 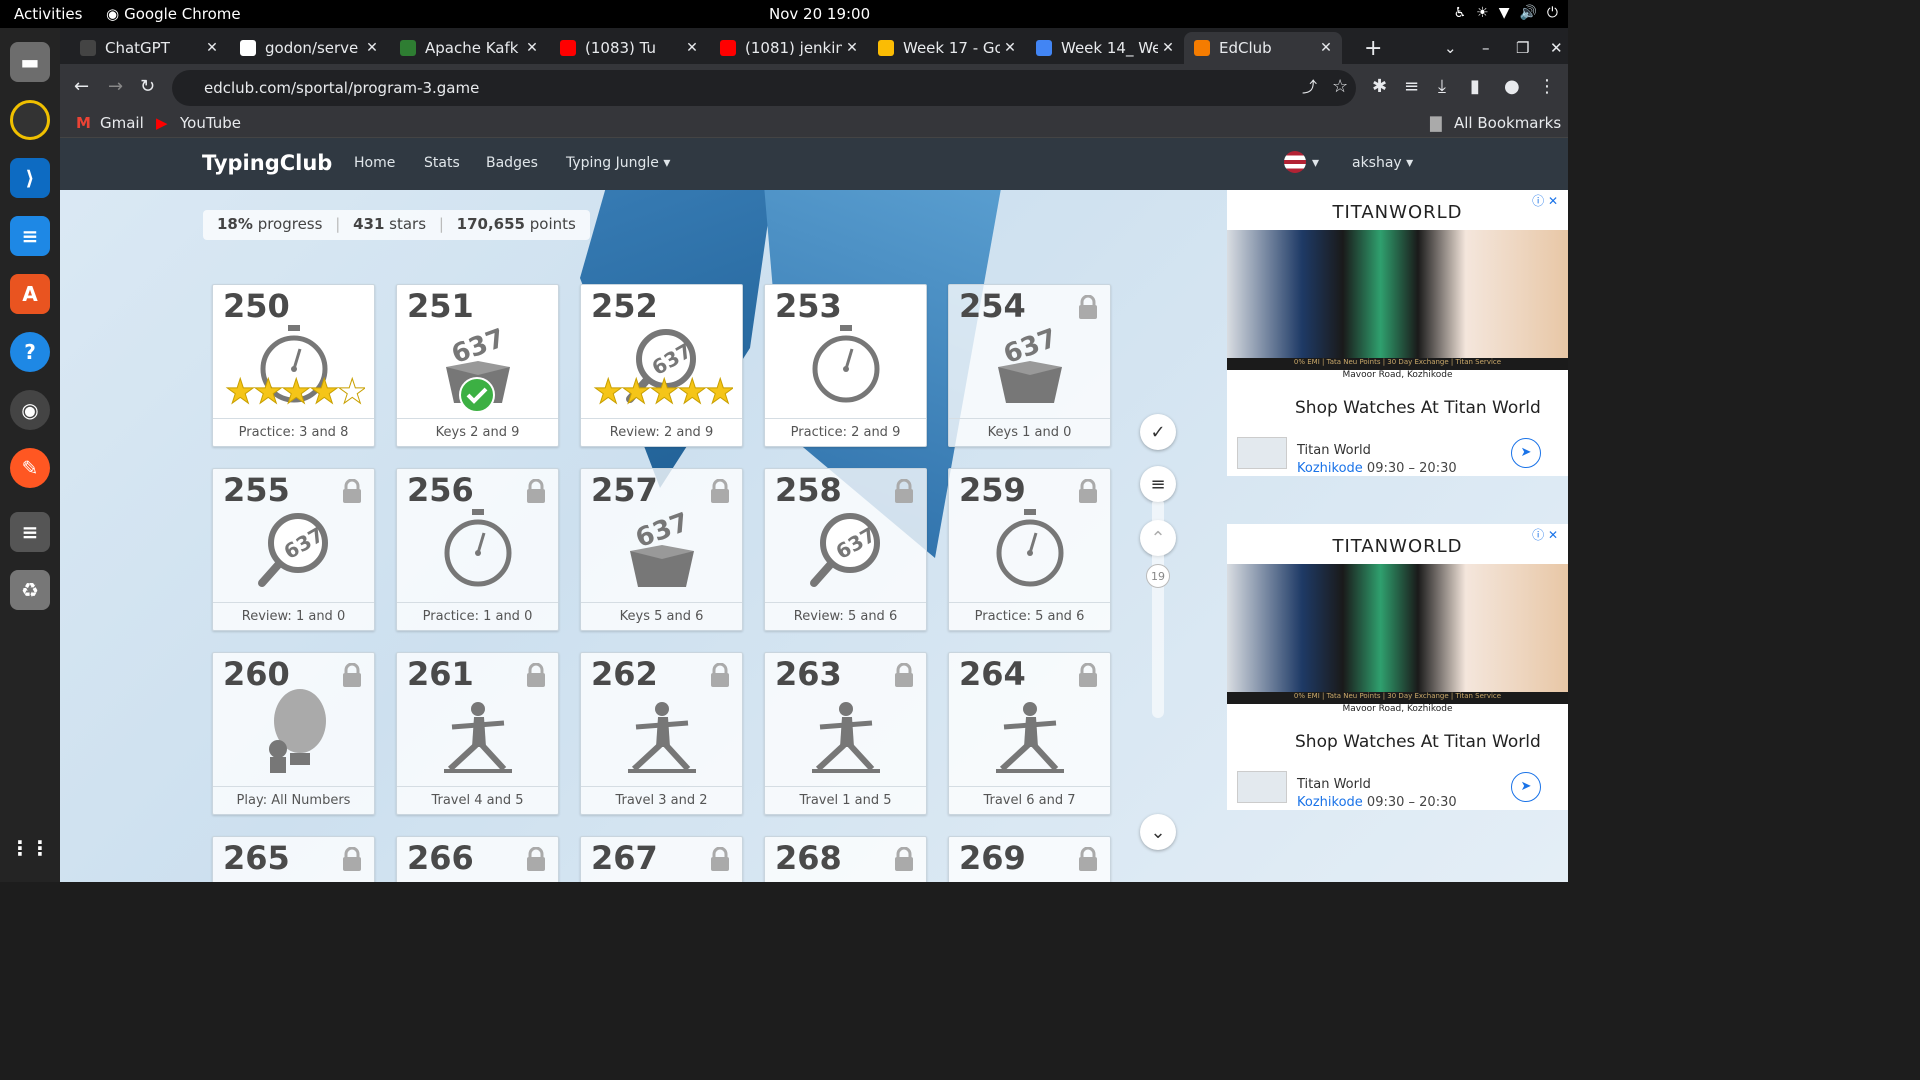 What do you see at coordinates (122, 123) in the screenshot?
I see `bookmark-gmail: Gmail` at bounding box center [122, 123].